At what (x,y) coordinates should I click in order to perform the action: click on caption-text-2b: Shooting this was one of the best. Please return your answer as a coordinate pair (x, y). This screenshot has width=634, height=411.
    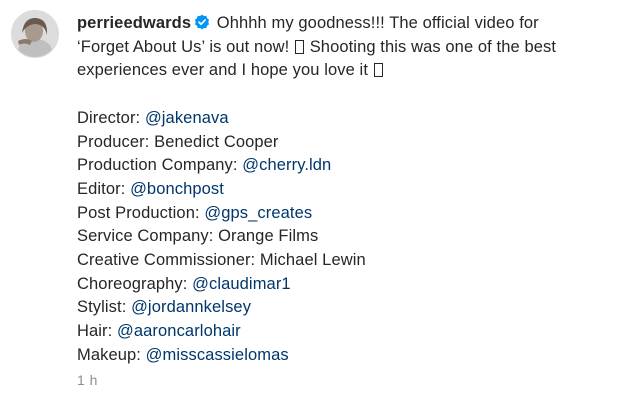
    Looking at the image, I should click on (433, 46).